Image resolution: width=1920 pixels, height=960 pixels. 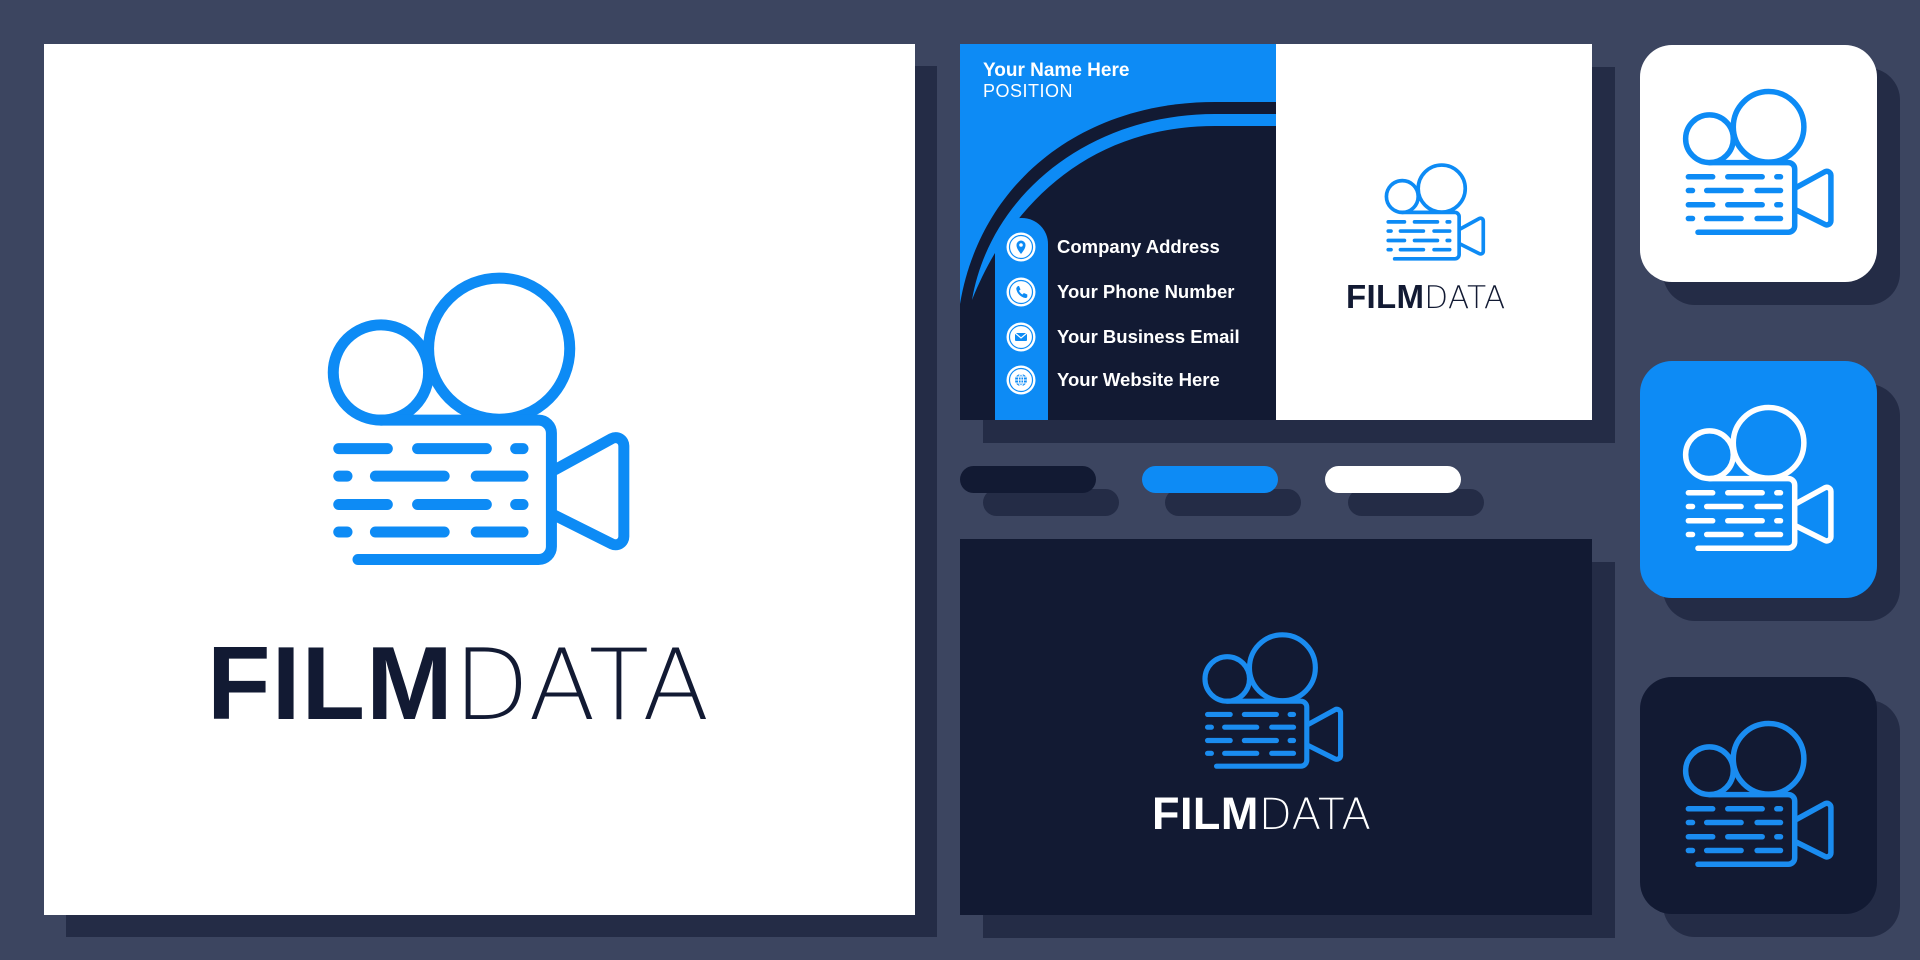 What do you see at coordinates (1056, 70) in the screenshot?
I see `cardholder-name: Your Name Here` at bounding box center [1056, 70].